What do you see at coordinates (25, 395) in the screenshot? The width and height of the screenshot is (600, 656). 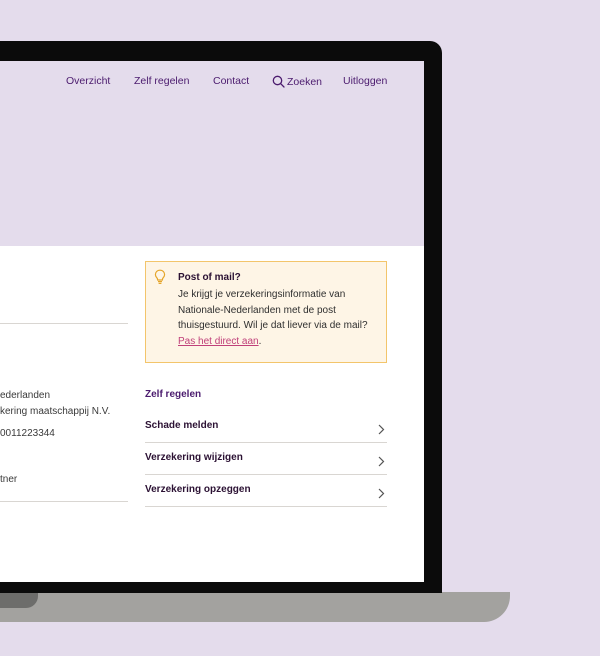 I see `policy-insurer-line1: ederlanden` at bounding box center [25, 395].